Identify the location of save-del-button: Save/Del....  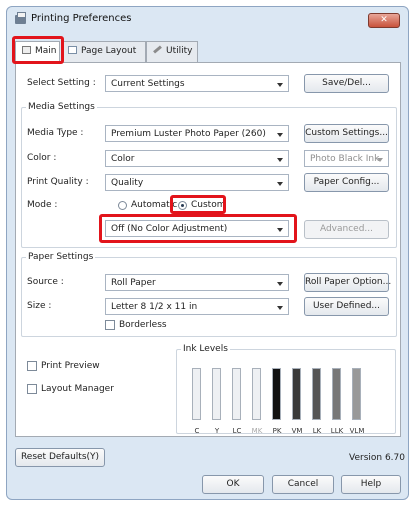
(346, 83).